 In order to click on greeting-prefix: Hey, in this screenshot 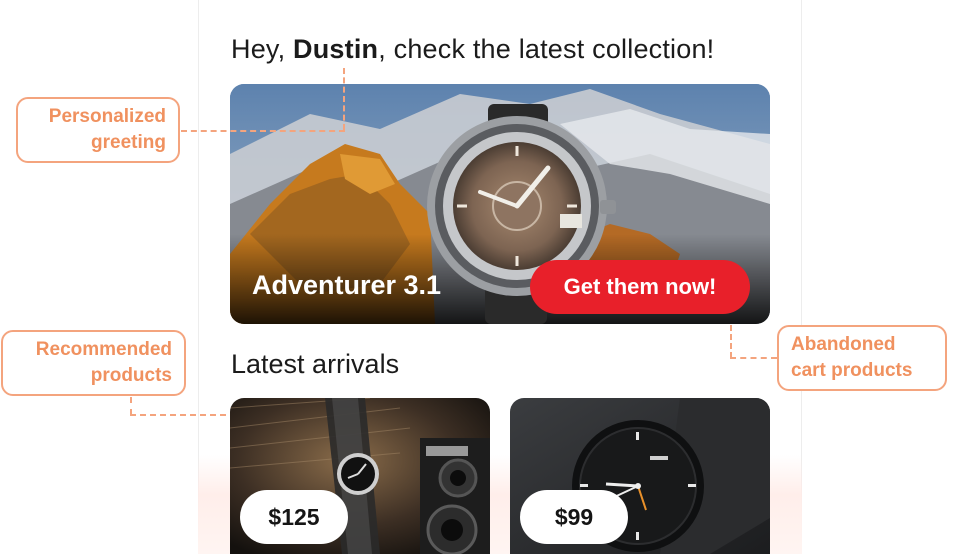, I will do `click(262, 49)`.